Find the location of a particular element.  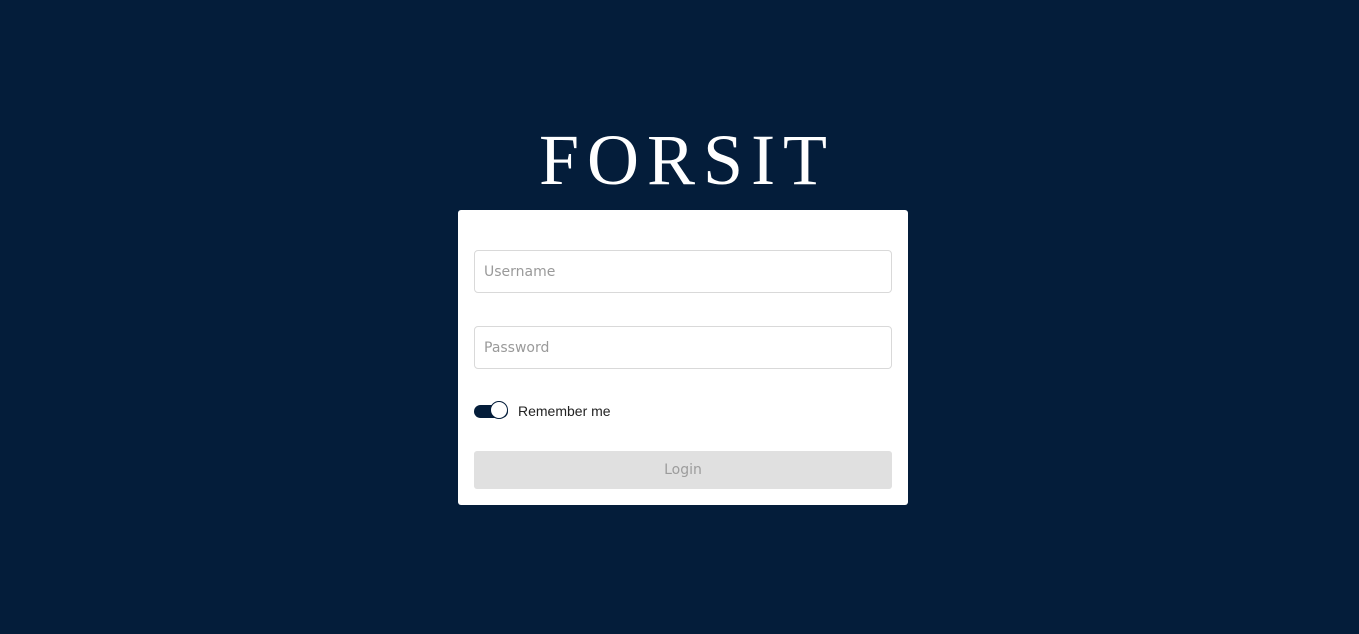

username-input is located at coordinates (683, 271).